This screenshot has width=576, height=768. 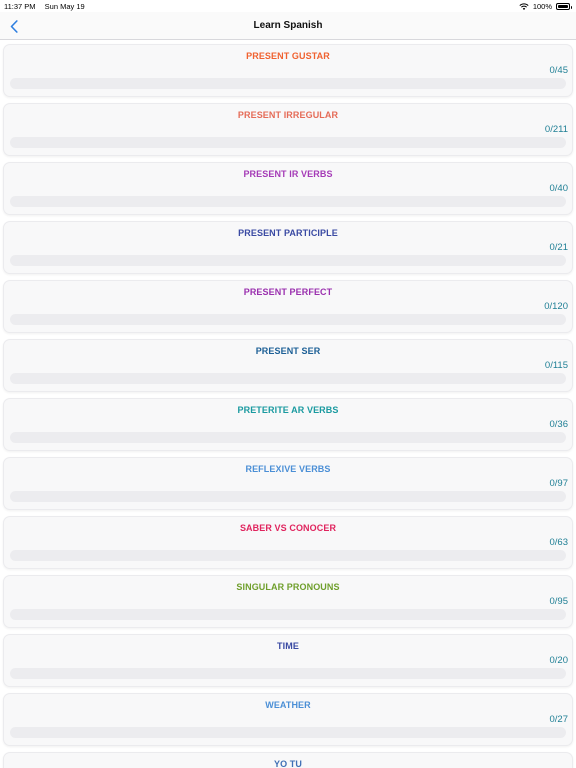 What do you see at coordinates (288, 292) in the screenshot?
I see `topic-title: PRESENT PERFECT` at bounding box center [288, 292].